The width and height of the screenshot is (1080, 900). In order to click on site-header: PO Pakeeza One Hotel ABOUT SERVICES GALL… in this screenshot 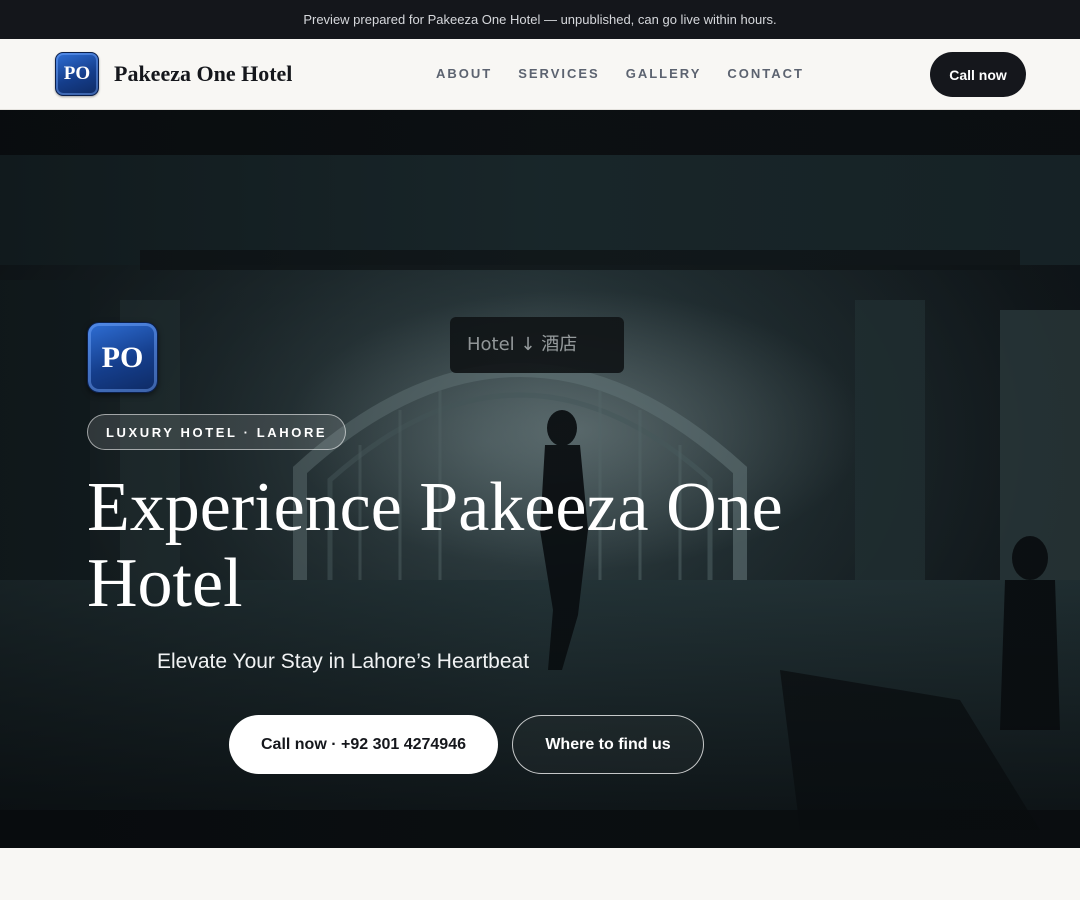, I will do `click(540, 74)`.